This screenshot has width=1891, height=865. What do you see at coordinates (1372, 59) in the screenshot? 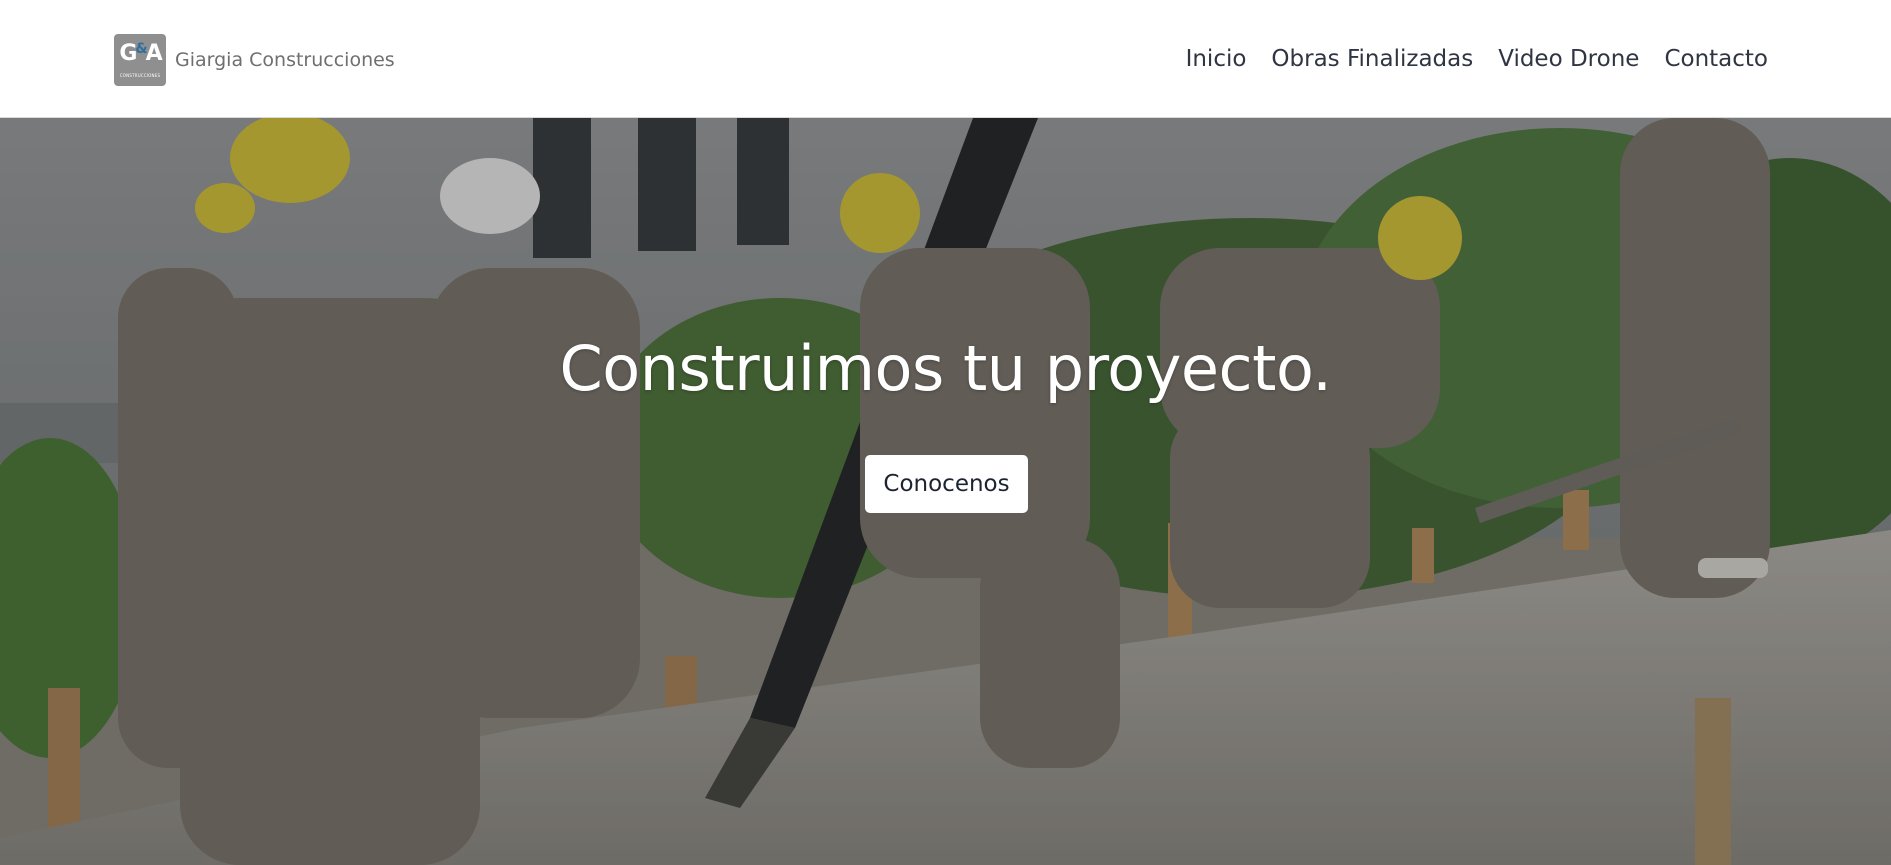
I see `nav-item-obras-finalizadas: Obras Finalizadas` at bounding box center [1372, 59].